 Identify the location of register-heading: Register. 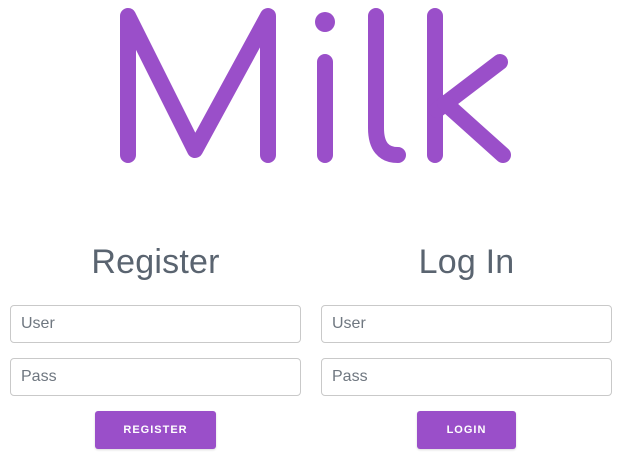
(155, 262).